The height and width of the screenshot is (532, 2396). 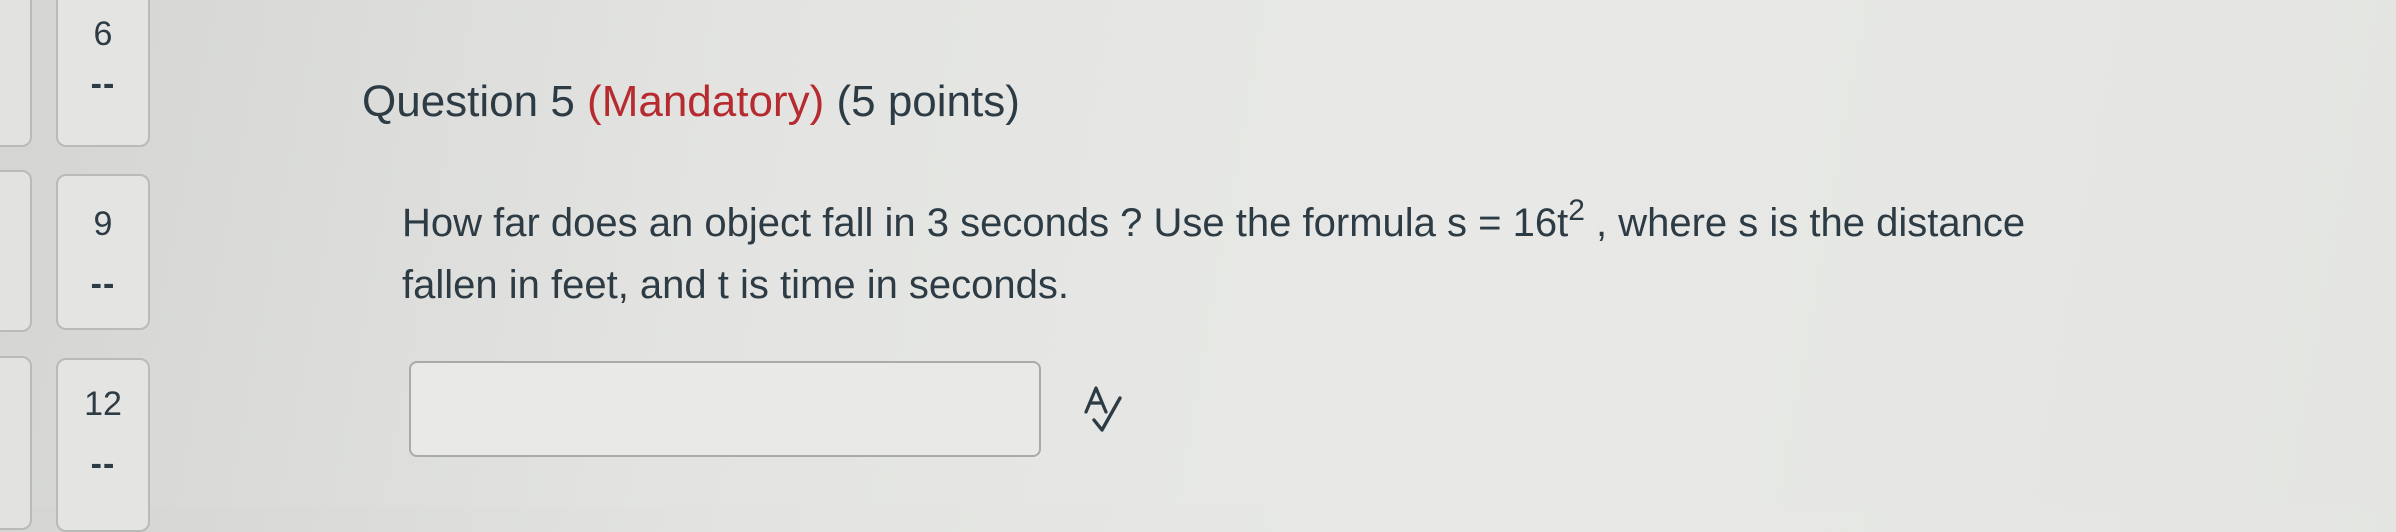 I want to click on nav-tile-number: 6, so click(x=103, y=34).